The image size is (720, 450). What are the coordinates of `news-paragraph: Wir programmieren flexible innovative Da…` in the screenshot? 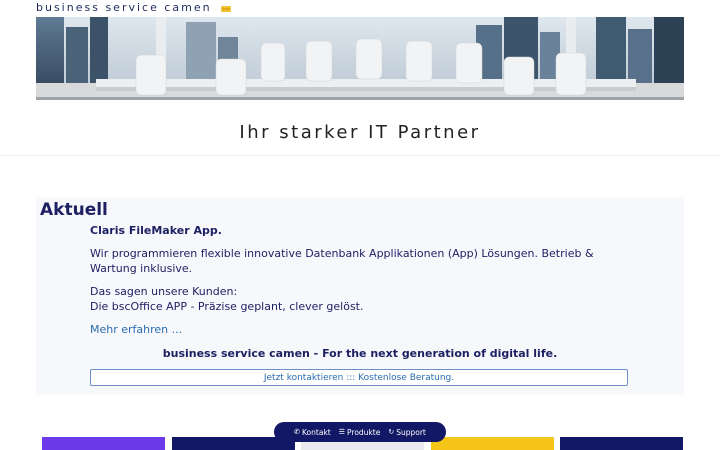 It's located at (342, 261).